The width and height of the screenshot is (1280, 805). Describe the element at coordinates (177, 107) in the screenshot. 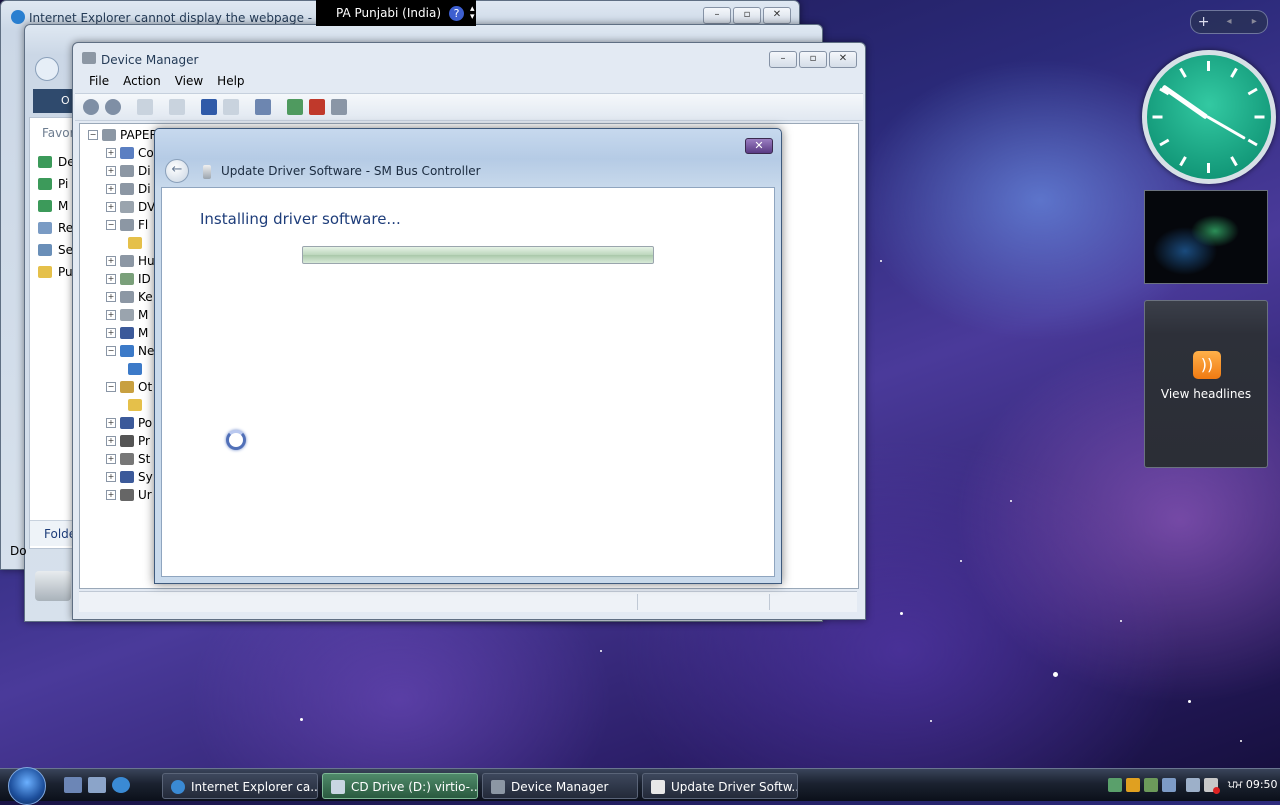

I see `properties-icon` at that location.